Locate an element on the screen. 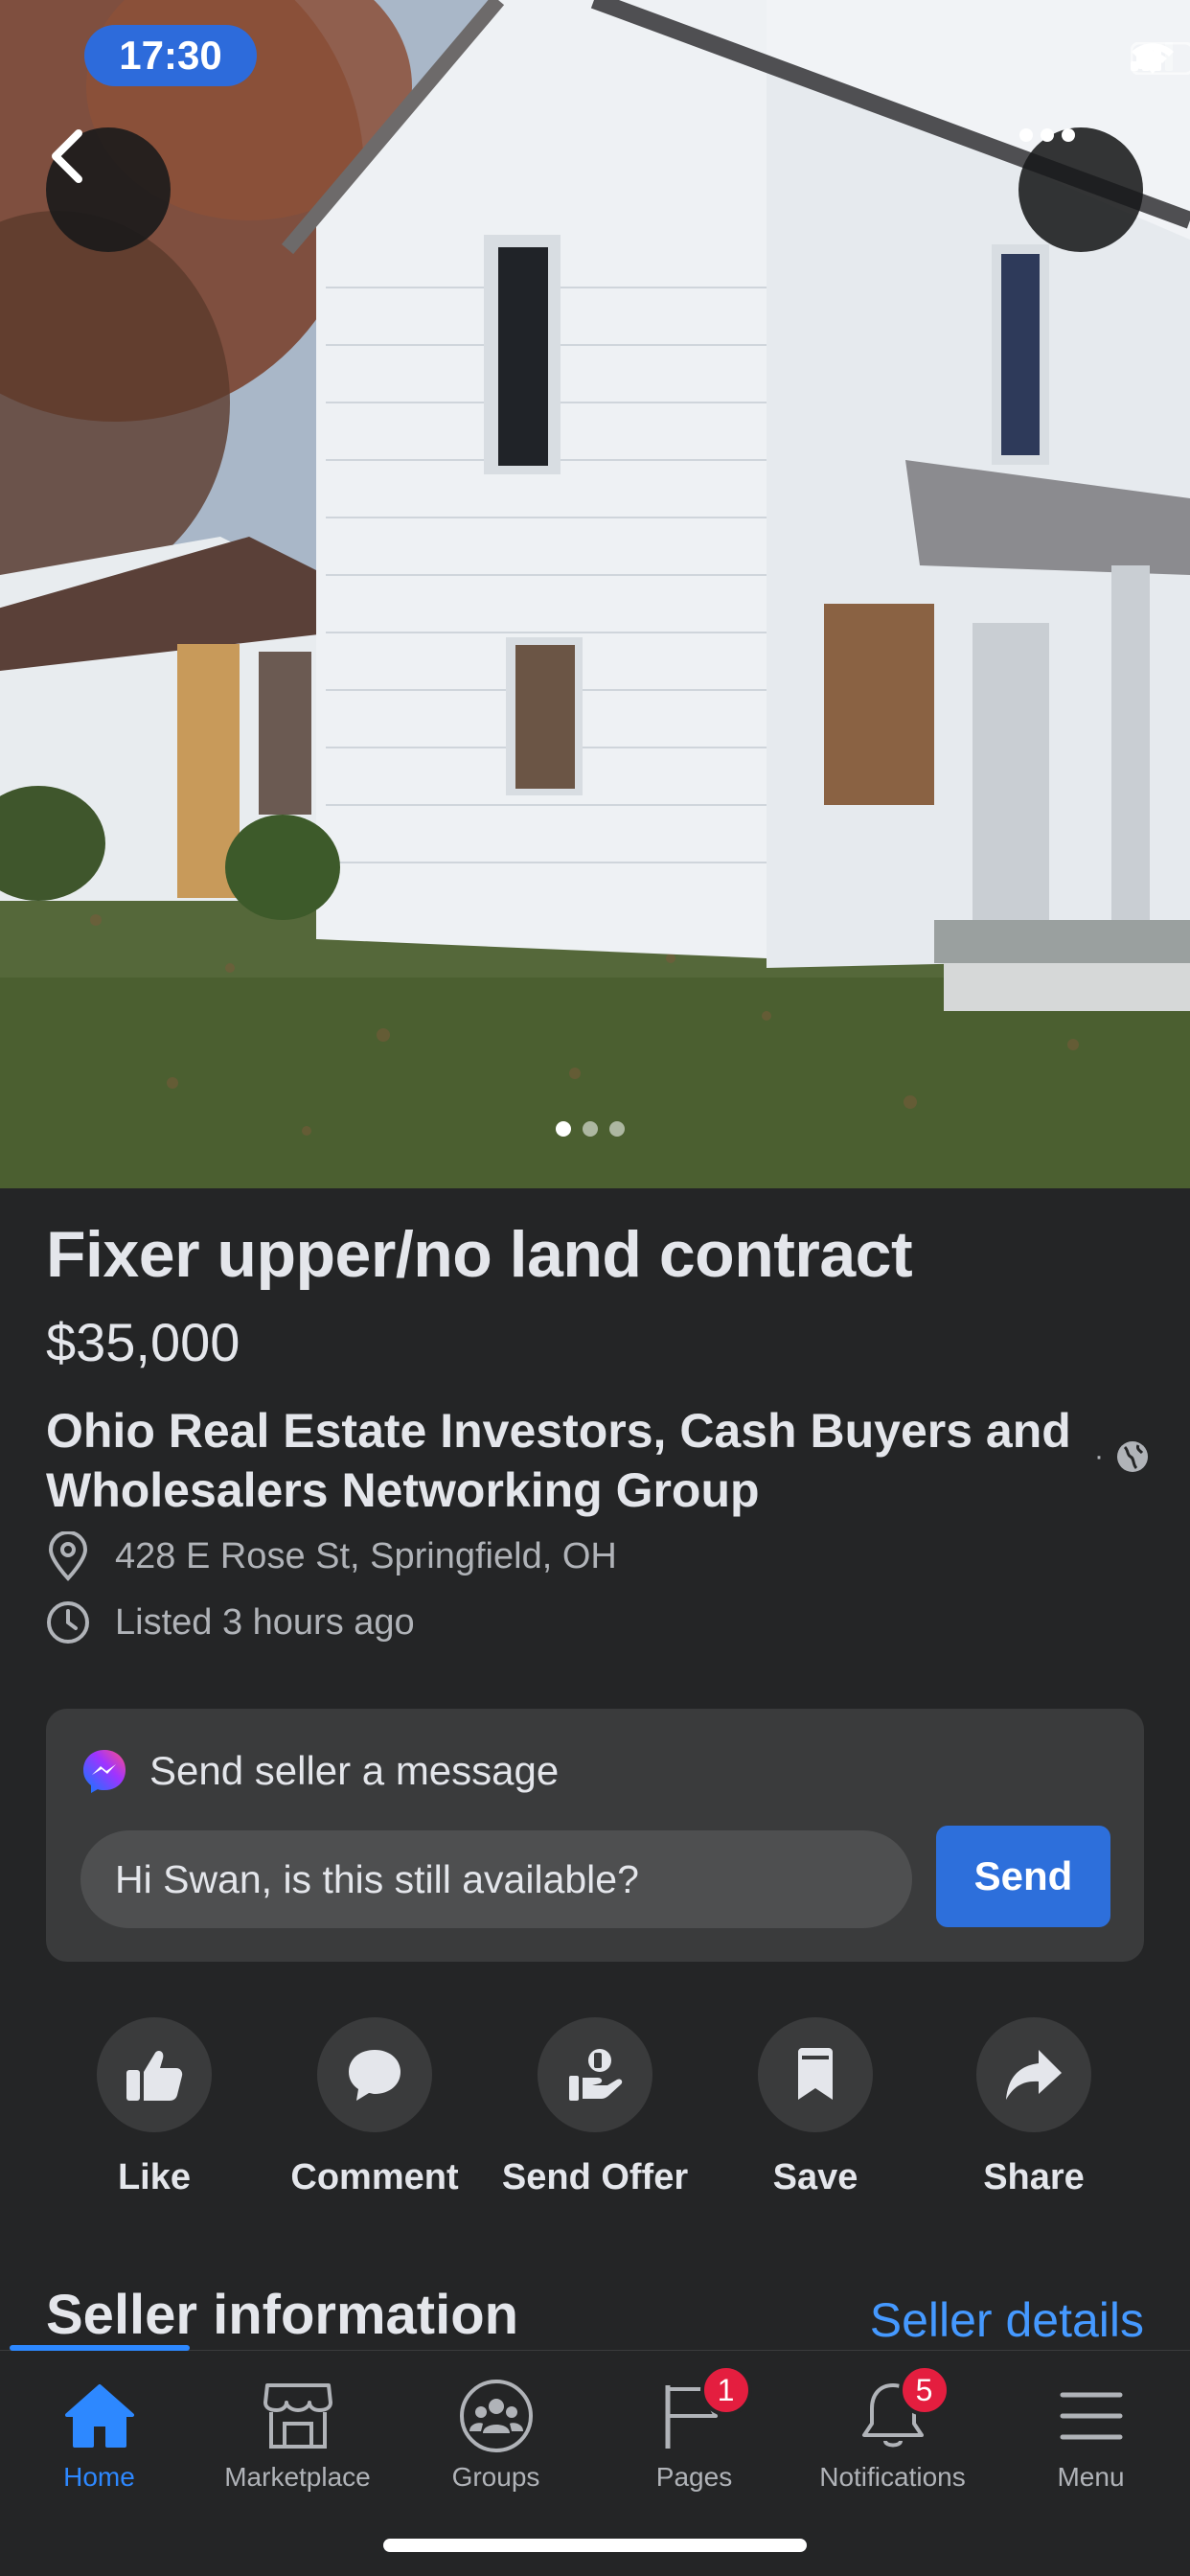 The height and width of the screenshot is (2576, 1190). seller-details-link: Seller details is located at coordinates (1007, 2320).